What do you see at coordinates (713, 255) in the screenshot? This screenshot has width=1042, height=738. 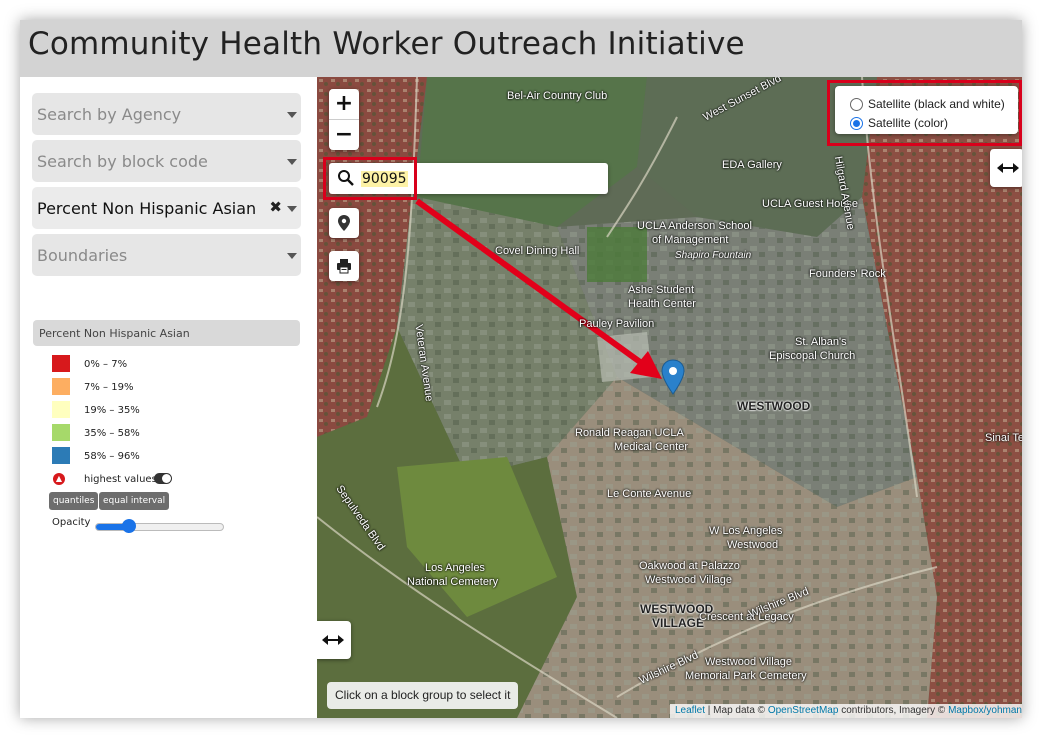 I see `map-label: Shapiro Fountain` at bounding box center [713, 255].